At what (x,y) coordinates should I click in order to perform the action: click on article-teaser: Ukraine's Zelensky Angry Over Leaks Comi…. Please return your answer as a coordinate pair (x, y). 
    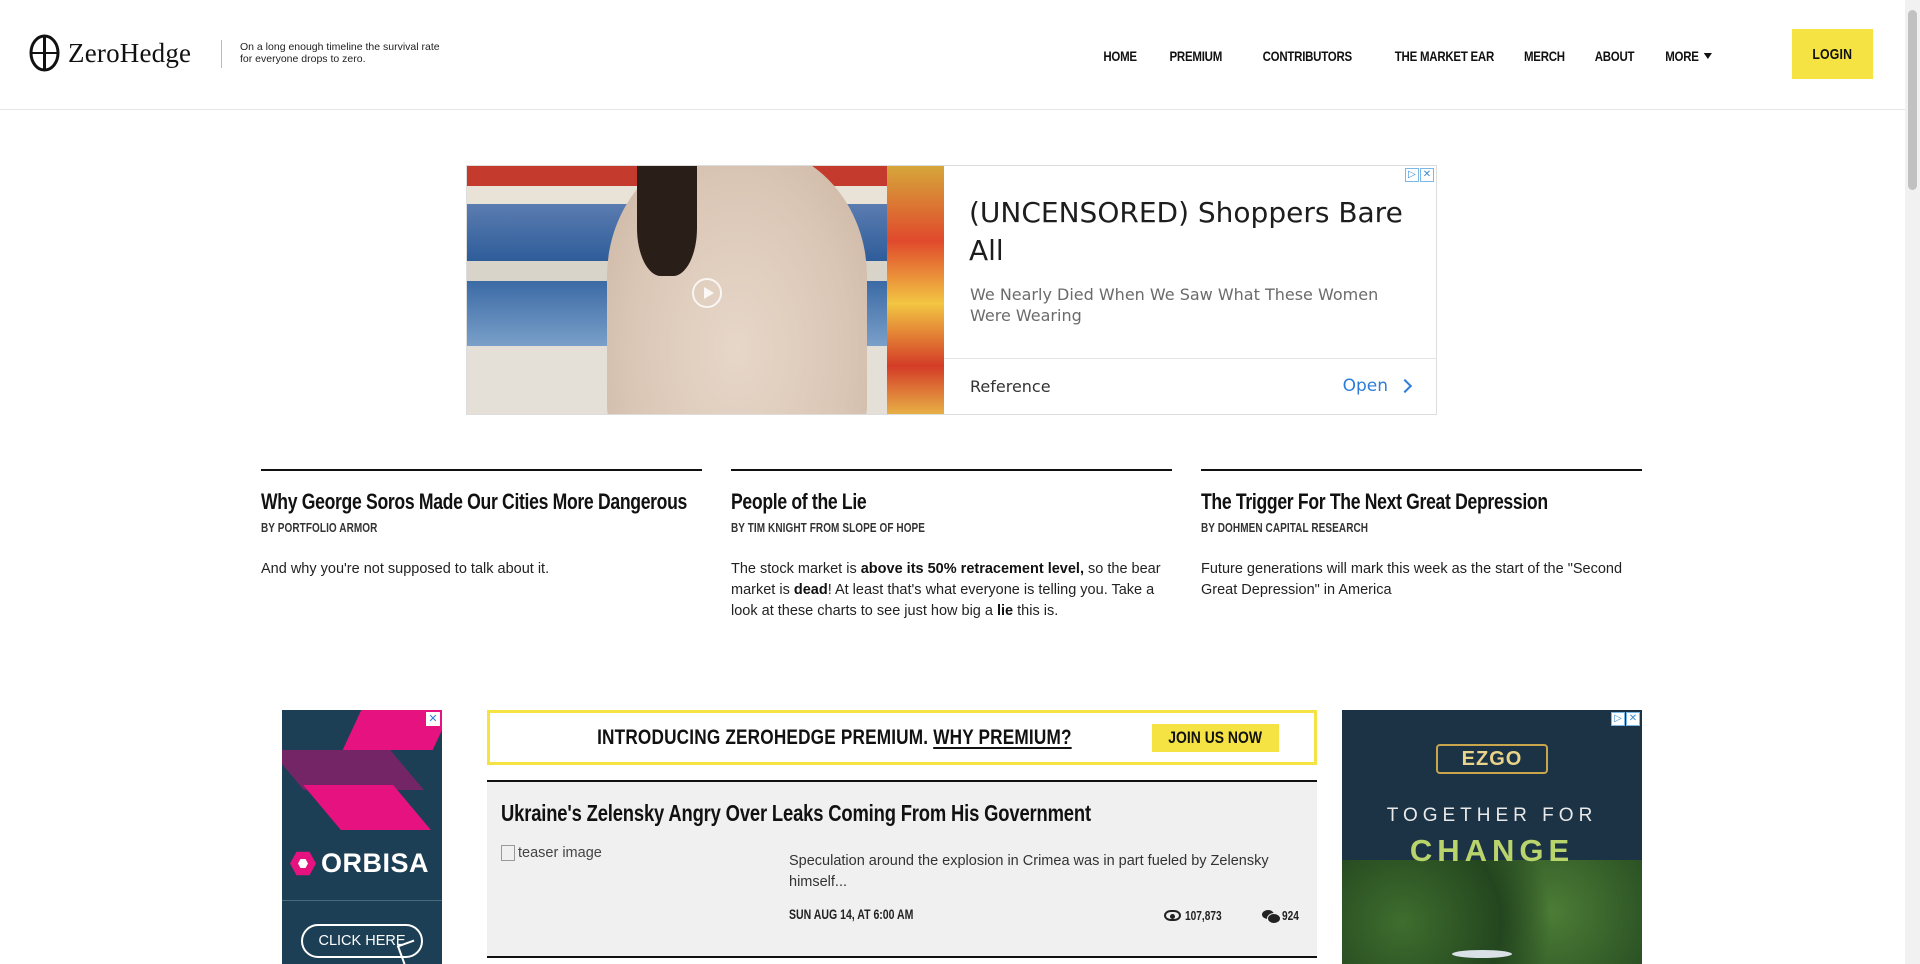
    Looking at the image, I should click on (902, 869).